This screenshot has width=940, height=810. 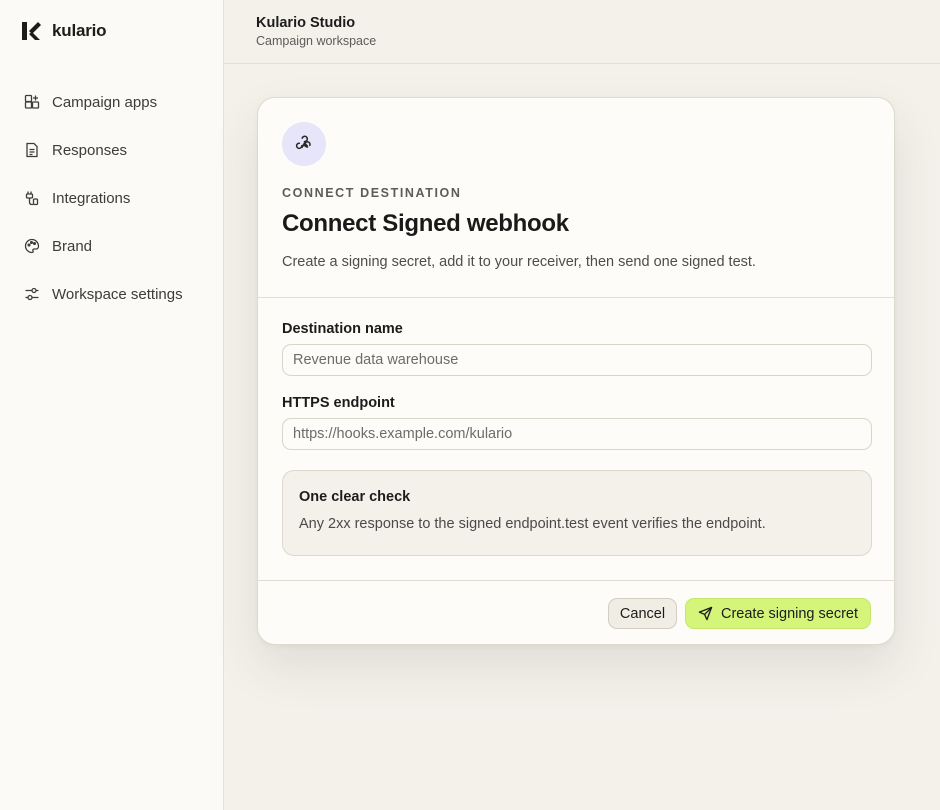 I want to click on sidebar-item-label: Workspace settings, so click(x=117, y=294).